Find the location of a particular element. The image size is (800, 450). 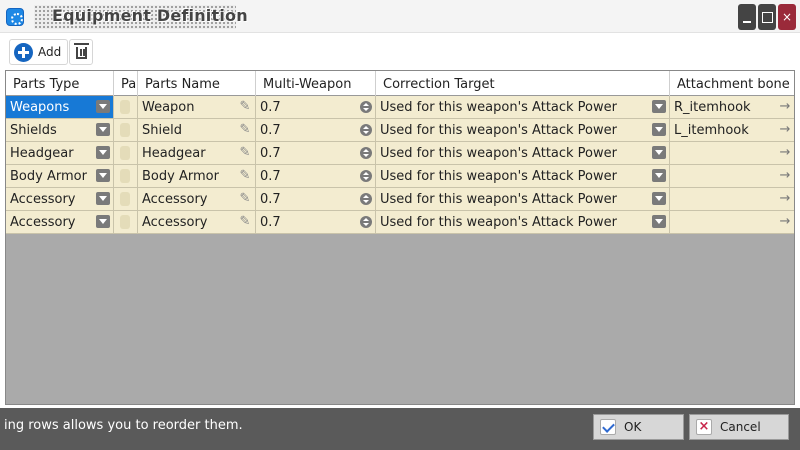

column-header-parts-name: Parts Name is located at coordinates (197, 83).